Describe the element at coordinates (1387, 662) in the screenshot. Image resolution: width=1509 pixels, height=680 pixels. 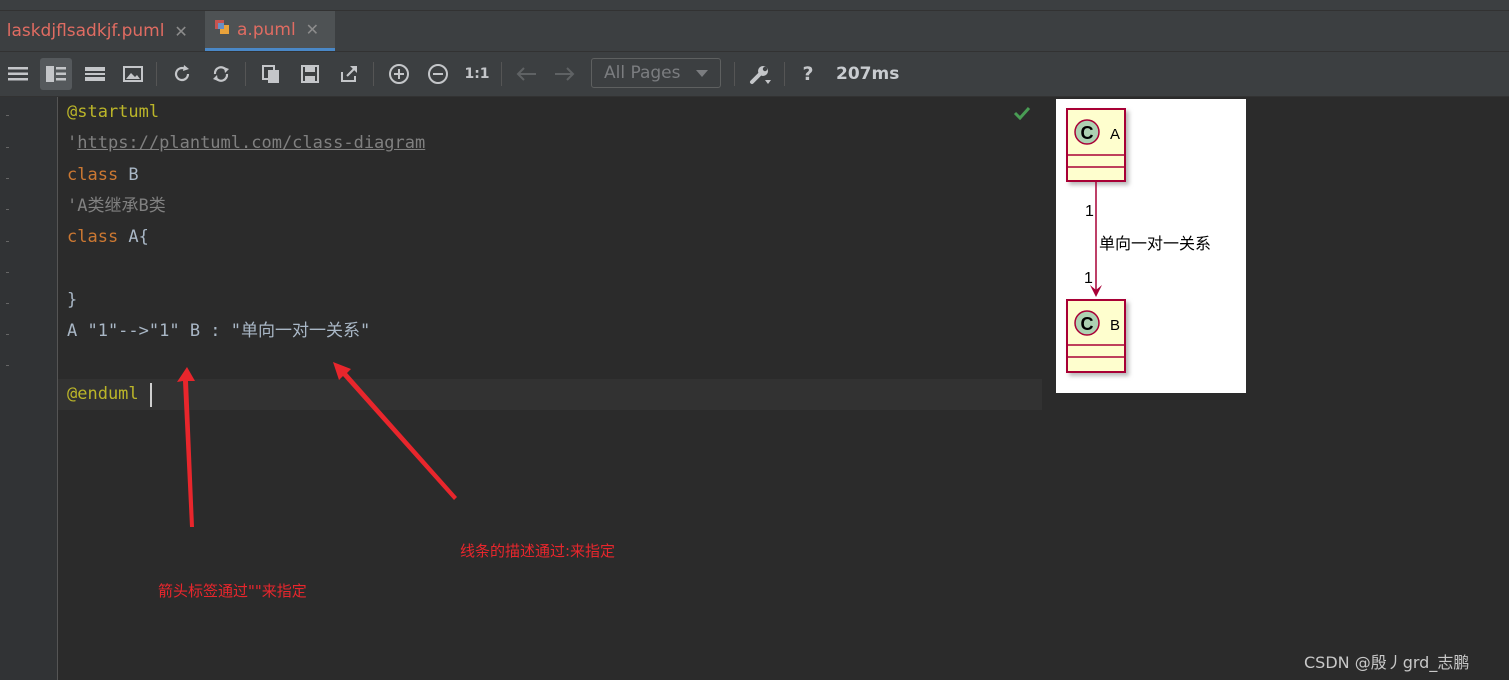
I see `watermark: CSDN @殷丿grd_志鹏` at that location.